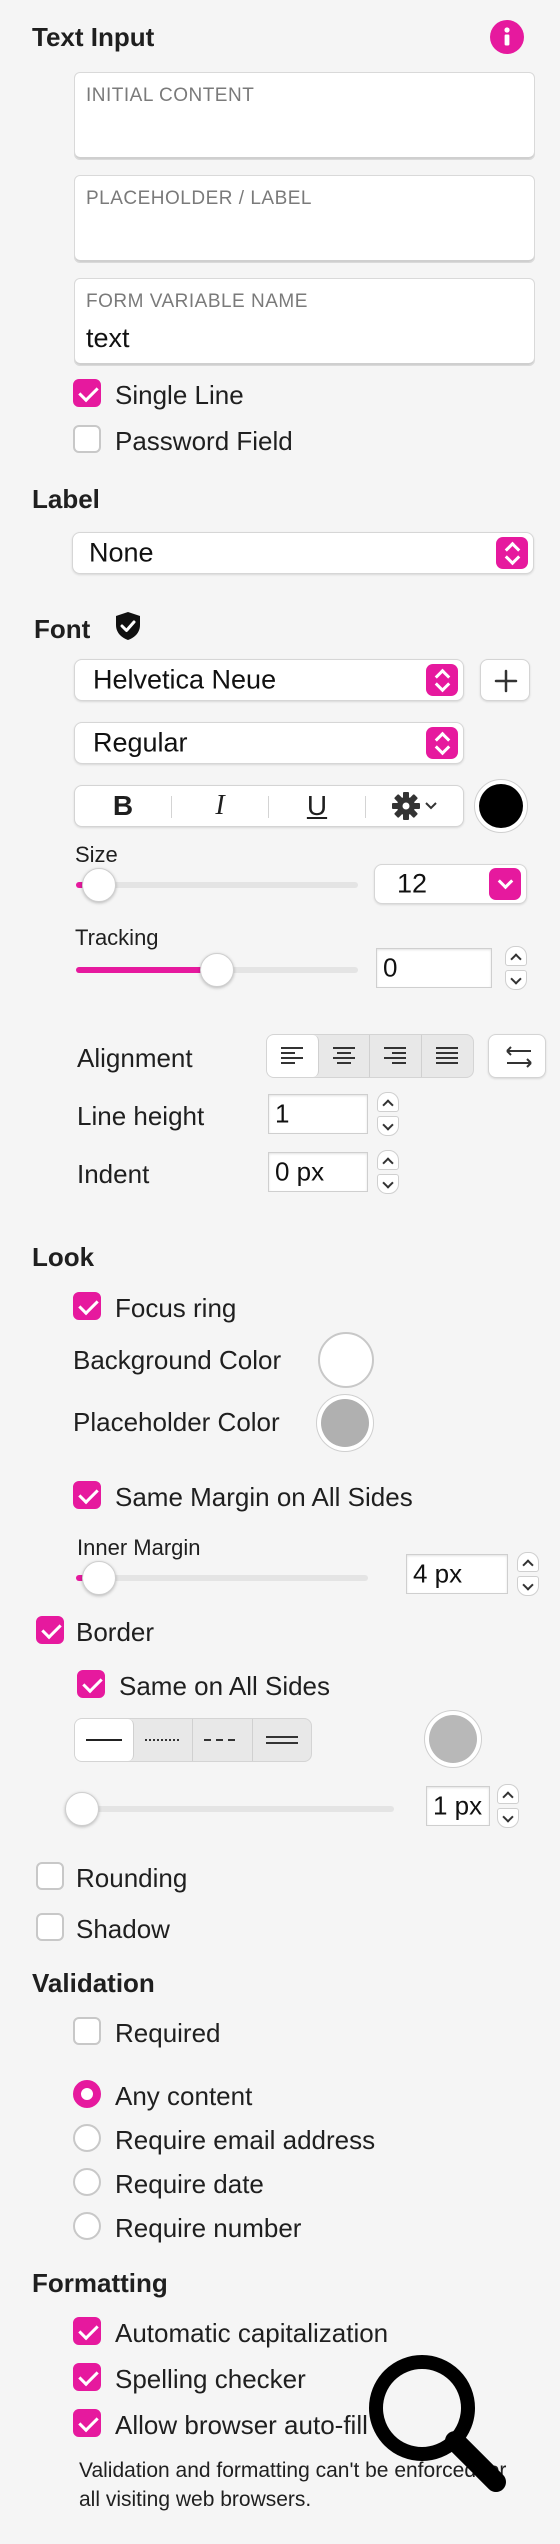 The width and height of the screenshot is (560, 2544). Describe the element at coordinates (139, 1547) in the screenshot. I see `inner-margin-label: Inner Margin` at that location.